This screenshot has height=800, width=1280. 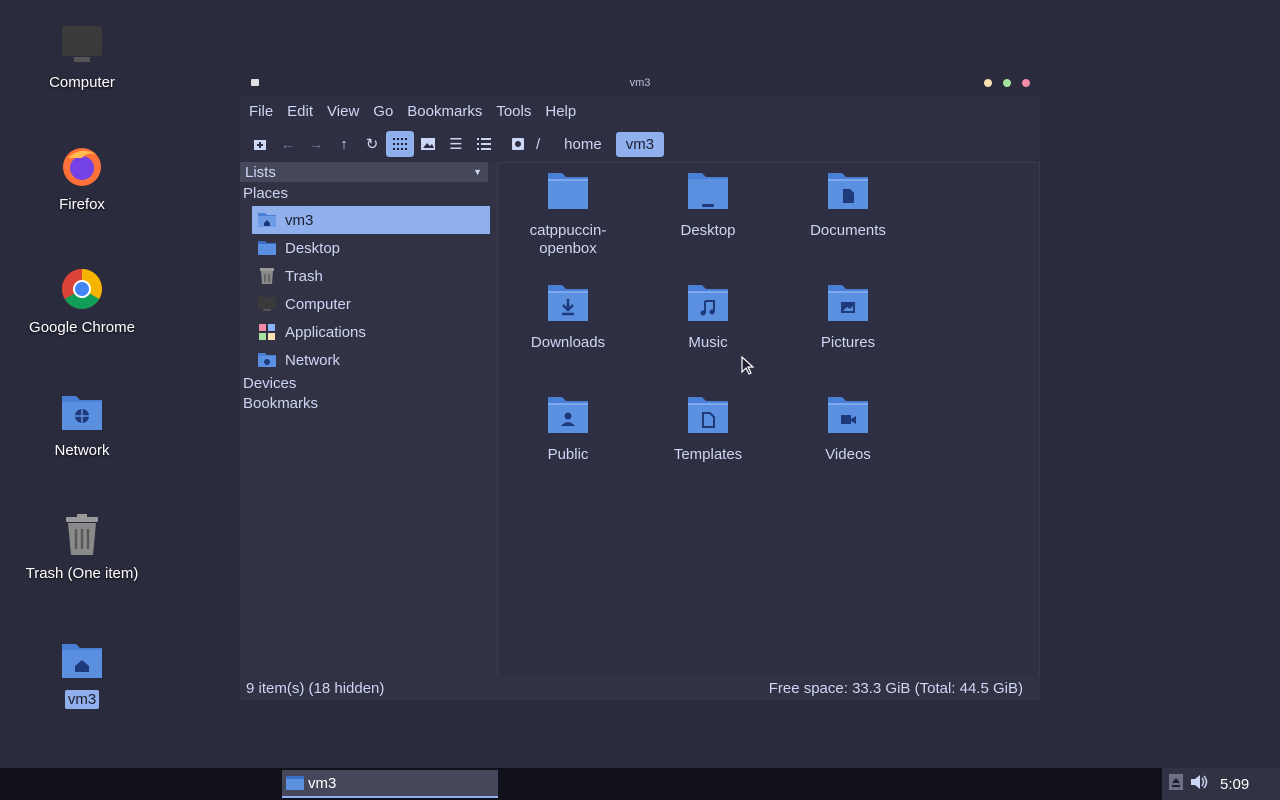 I want to click on thumbnail-view-icon, so click(x=428, y=144).